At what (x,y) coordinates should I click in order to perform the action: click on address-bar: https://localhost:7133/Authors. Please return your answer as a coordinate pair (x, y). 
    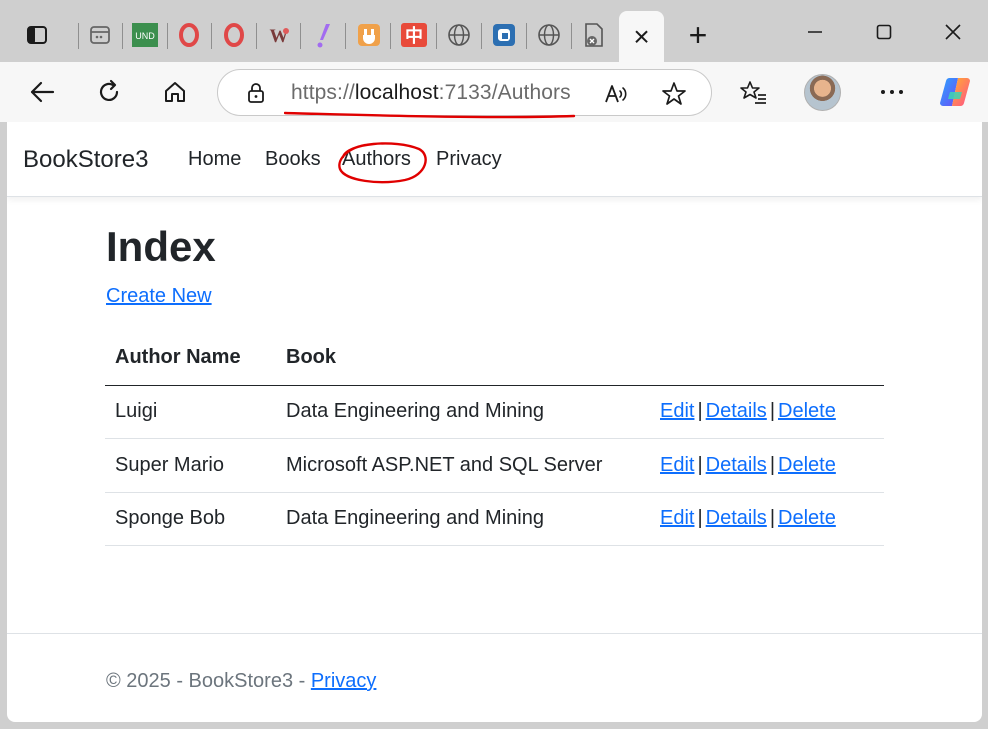
    Looking at the image, I should click on (464, 94).